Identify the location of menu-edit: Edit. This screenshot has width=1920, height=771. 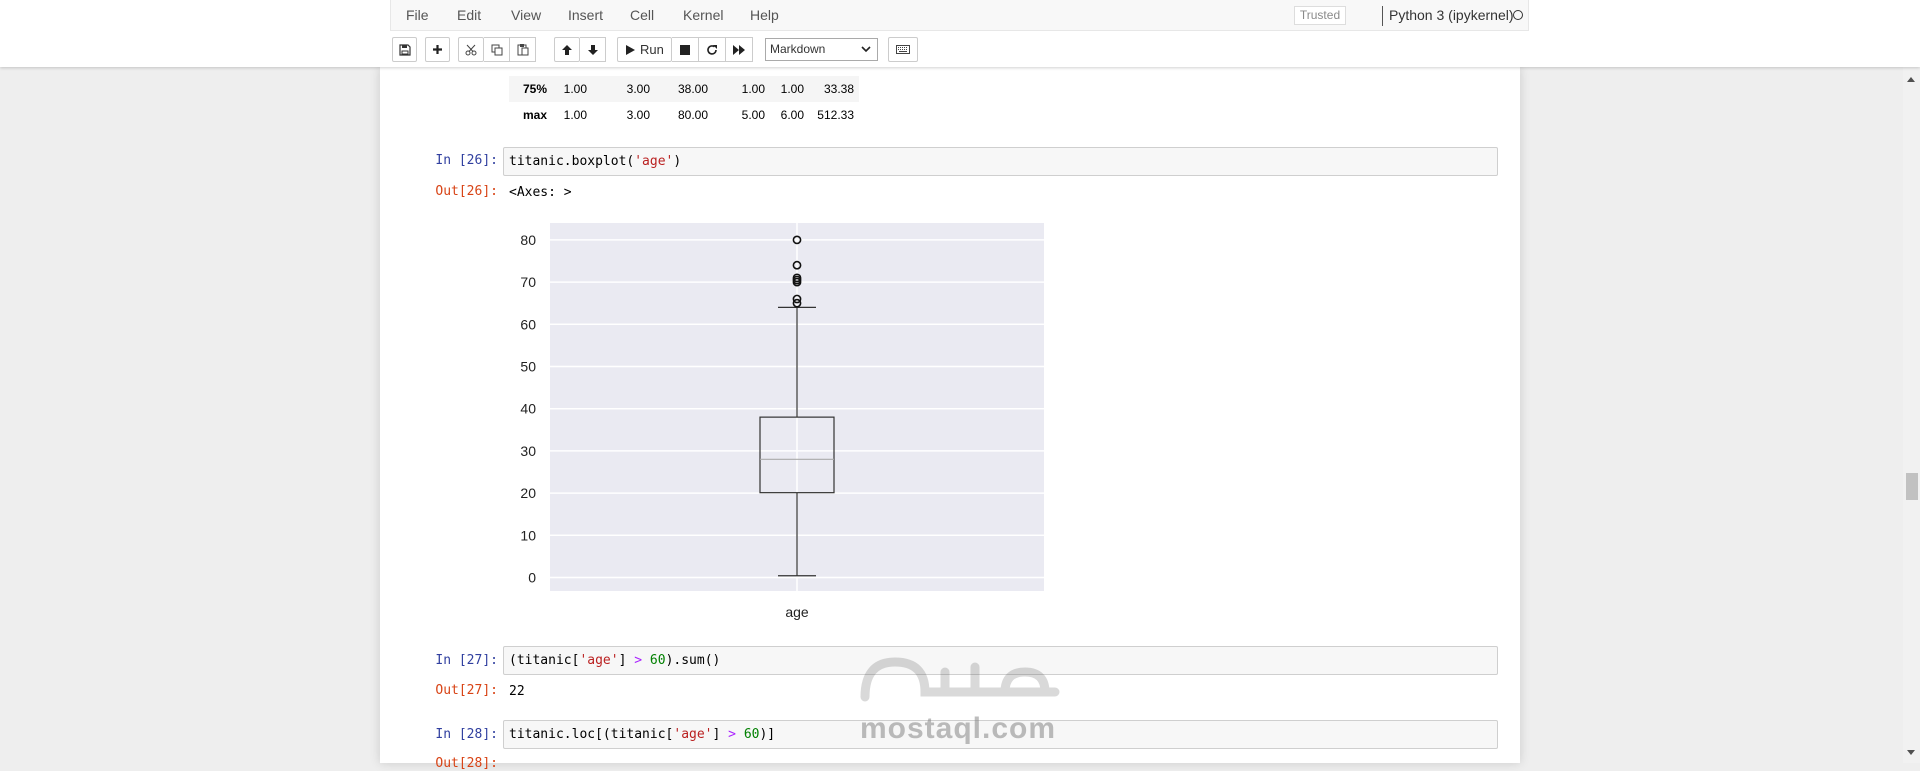
(469, 15).